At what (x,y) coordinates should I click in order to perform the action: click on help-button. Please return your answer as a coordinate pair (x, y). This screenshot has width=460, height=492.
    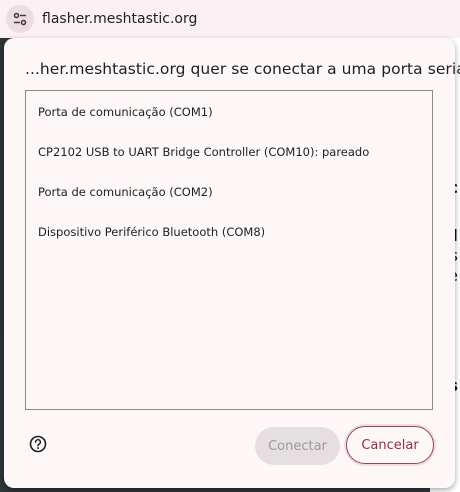
    Looking at the image, I should click on (38, 444).